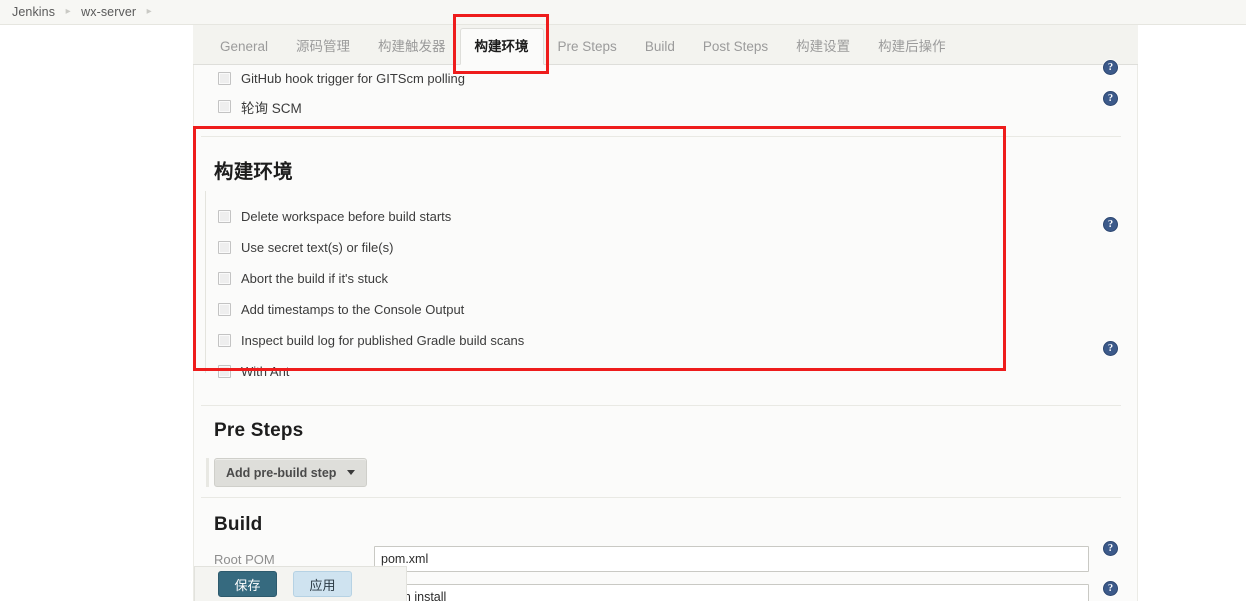  Describe the element at coordinates (322, 584) in the screenshot. I see `apply-button: 应用` at that location.